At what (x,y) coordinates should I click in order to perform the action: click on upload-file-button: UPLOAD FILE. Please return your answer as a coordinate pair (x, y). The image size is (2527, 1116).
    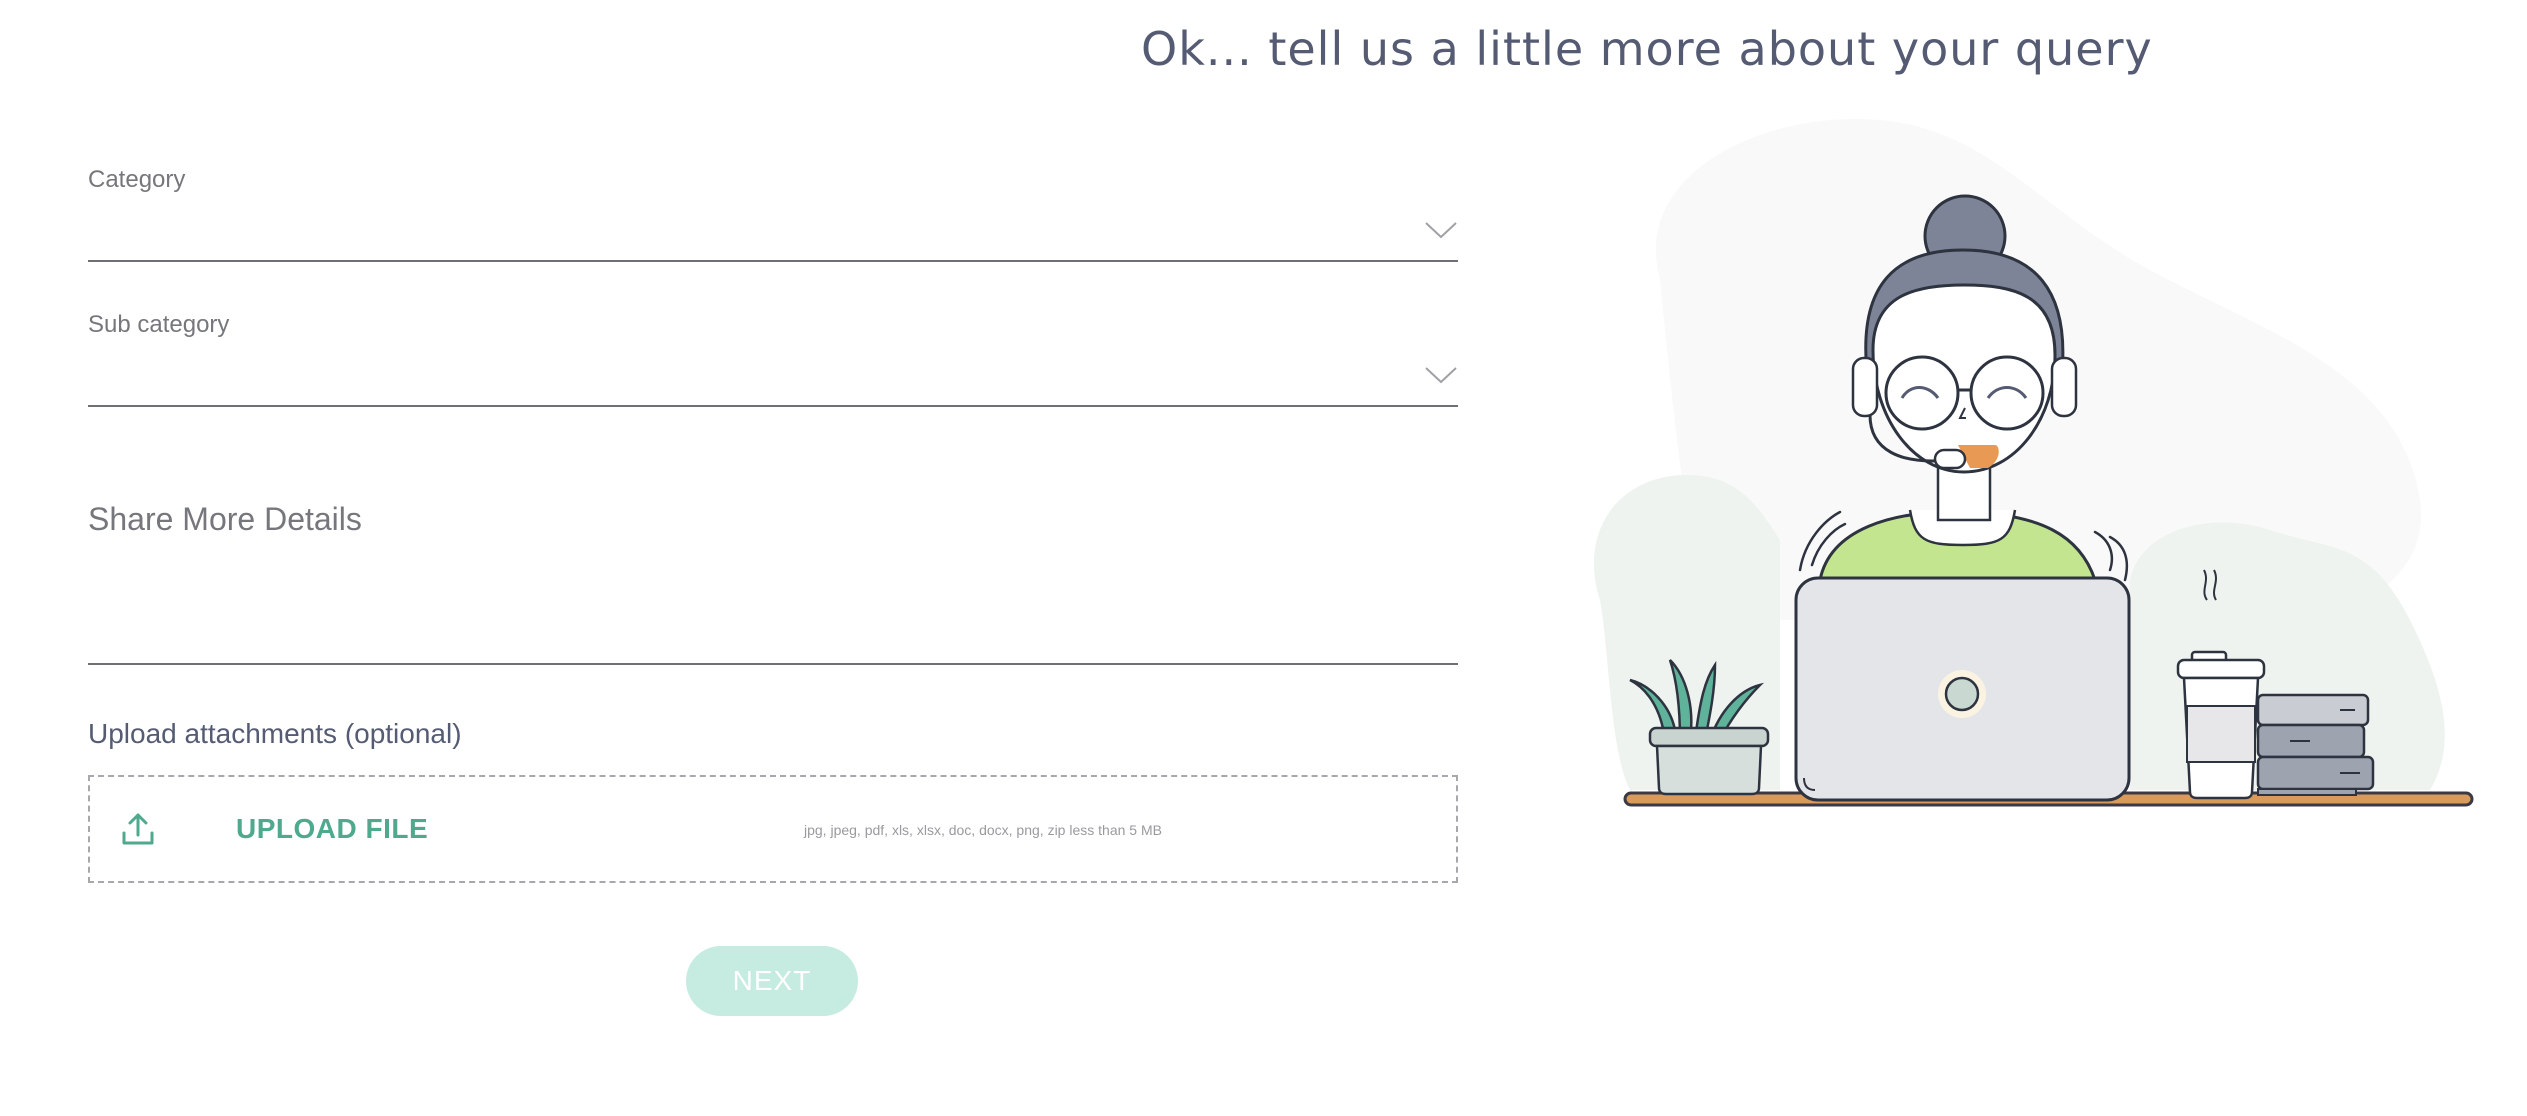
    Looking at the image, I should click on (332, 829).